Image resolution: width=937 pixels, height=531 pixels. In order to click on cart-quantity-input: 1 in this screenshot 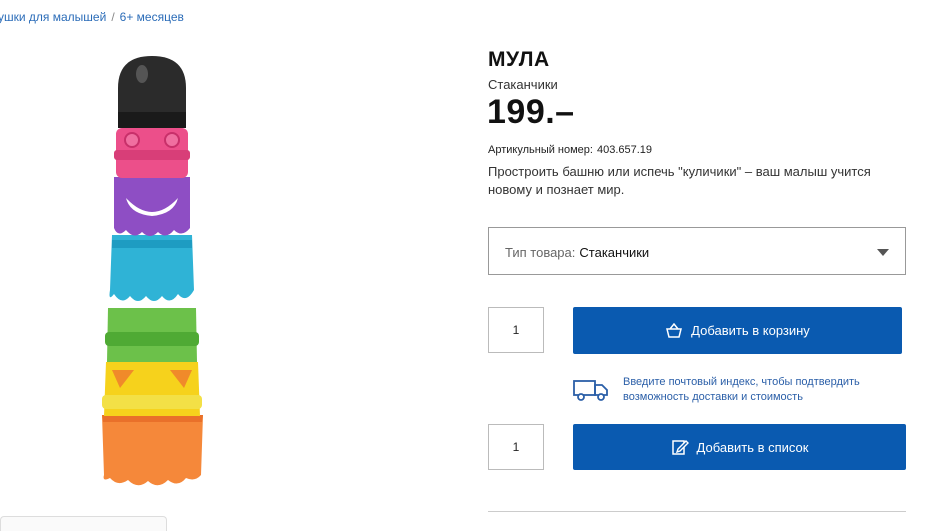, I will do `click(516, 330)`.